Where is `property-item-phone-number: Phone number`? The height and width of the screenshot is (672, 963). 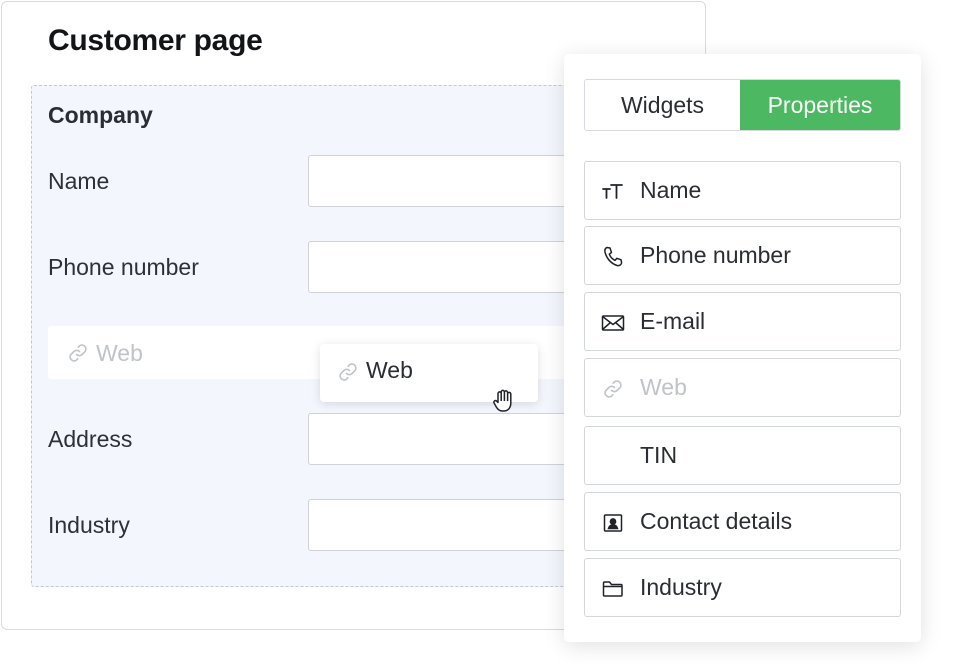
property-item-phone-number: Phone number is located at coordinates (742, 255).